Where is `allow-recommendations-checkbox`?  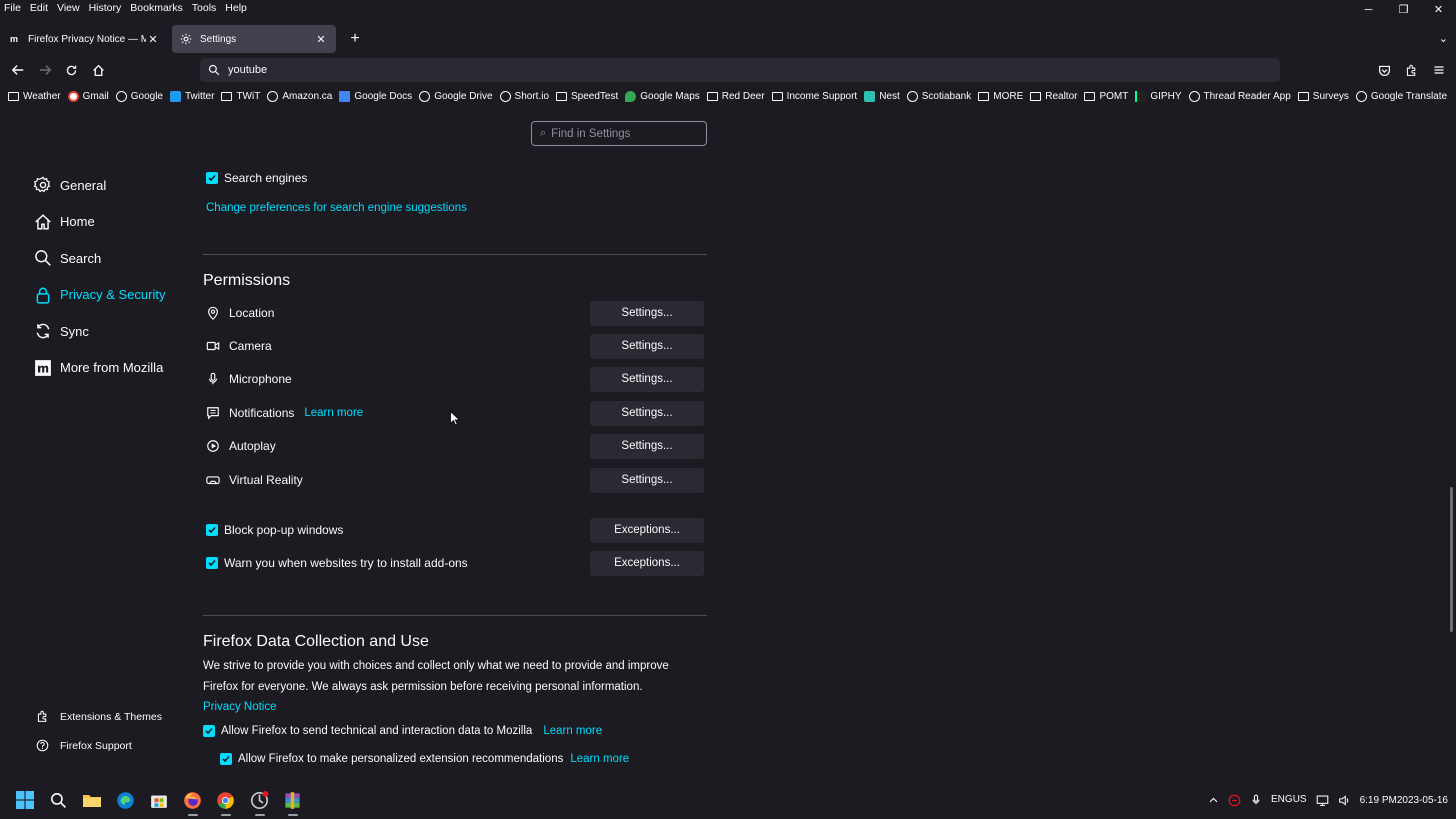 allow-recommendations-checkbox is located at coordinates (226, 759).